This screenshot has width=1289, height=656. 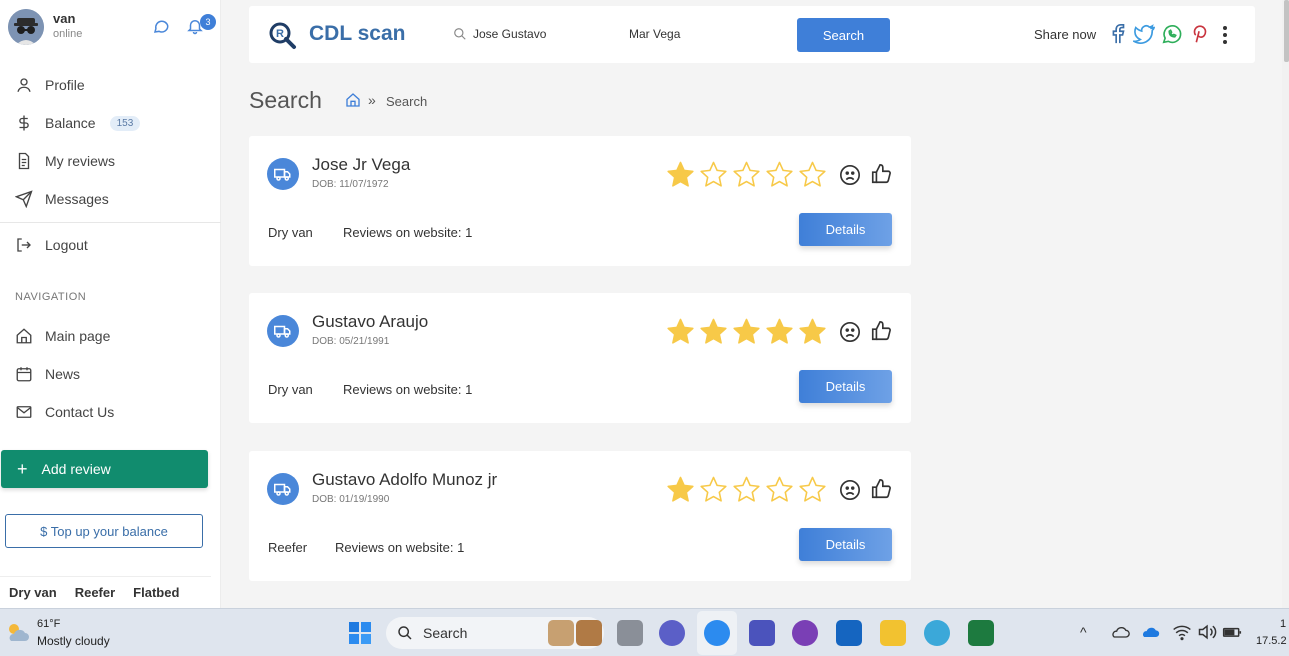 I want to click on edge-browser-icon, so click(x=717, y=633).